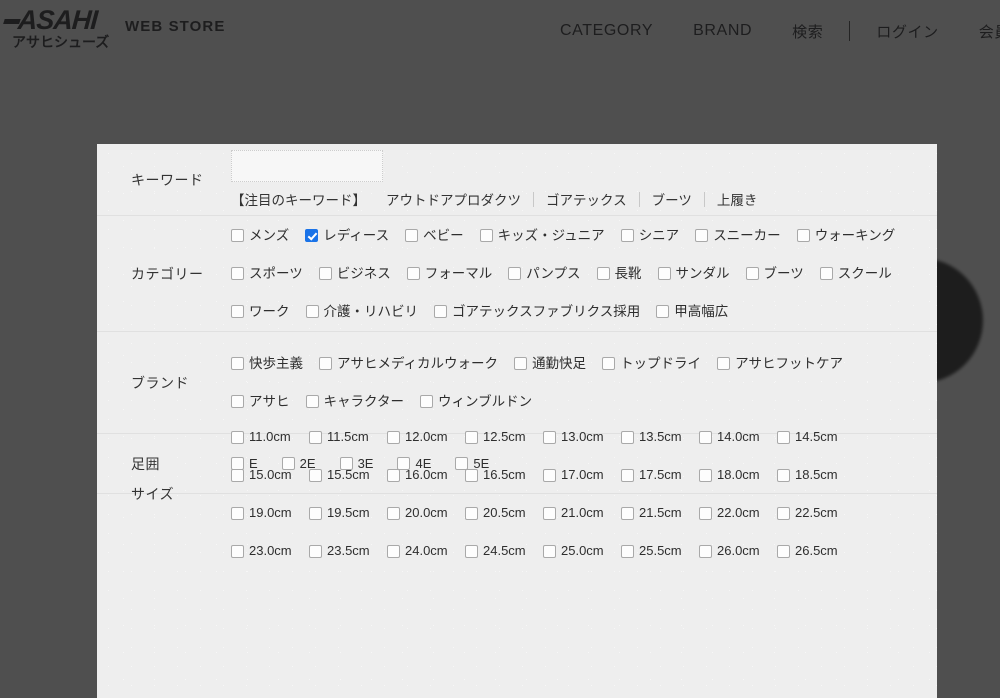 Image resolution: width=1000 pixels, height=698 pixels. Describe the element at coordinates (426, 551) in the screenshot. I see `checkbox-24.0cm: 24.0cm` at that location.